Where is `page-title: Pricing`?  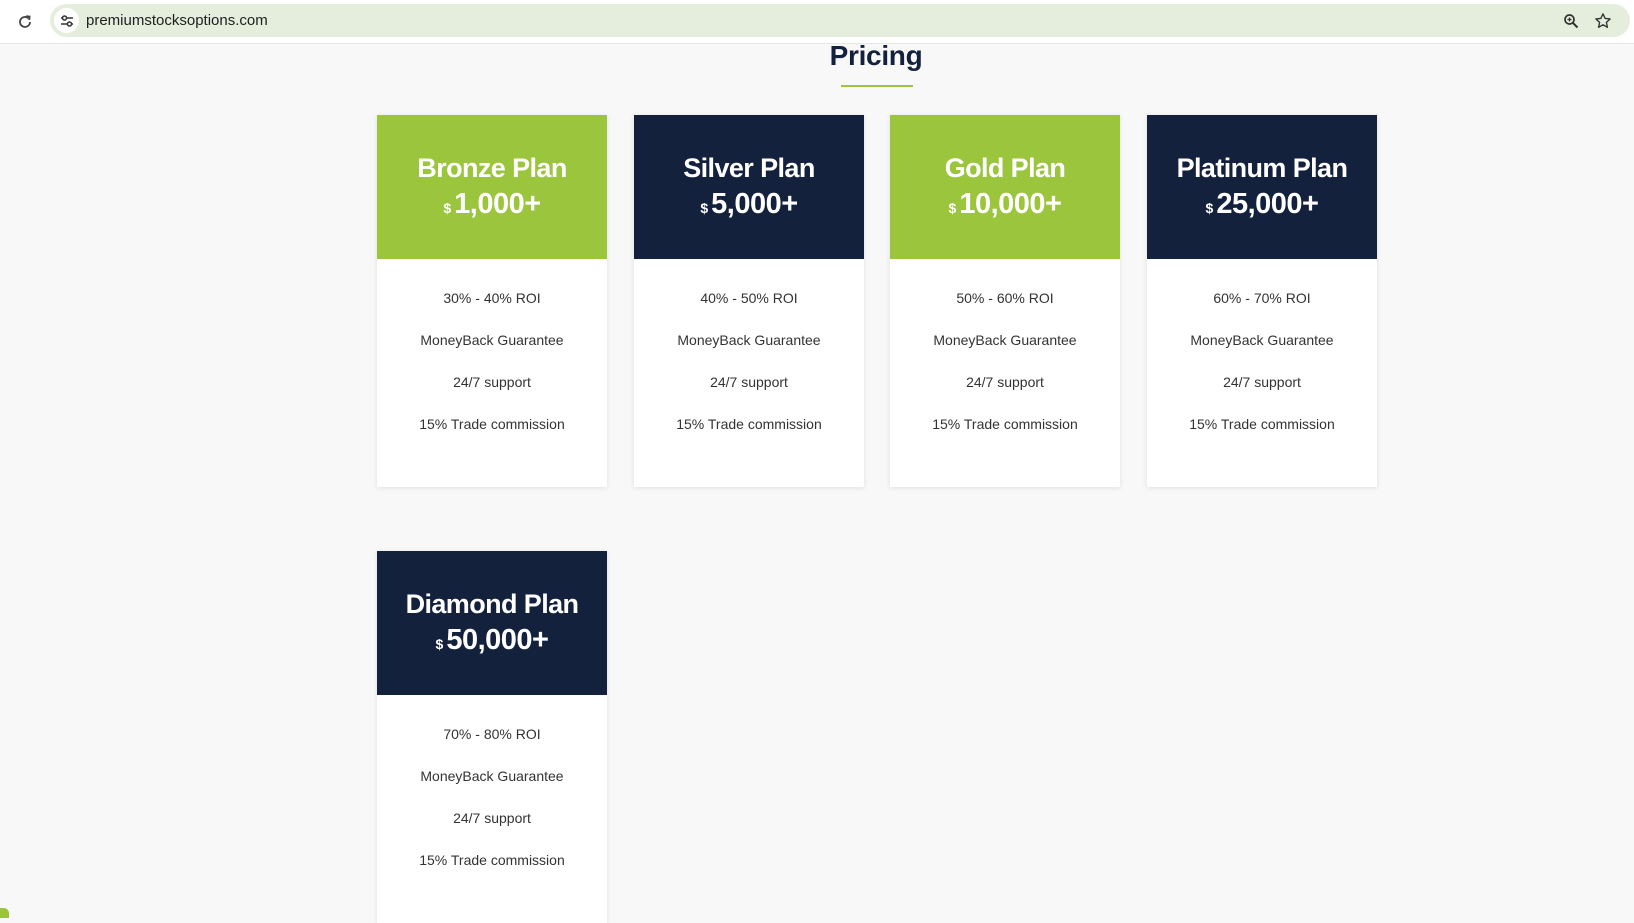
page-title: Pricing is located at coordinates (876, 55).